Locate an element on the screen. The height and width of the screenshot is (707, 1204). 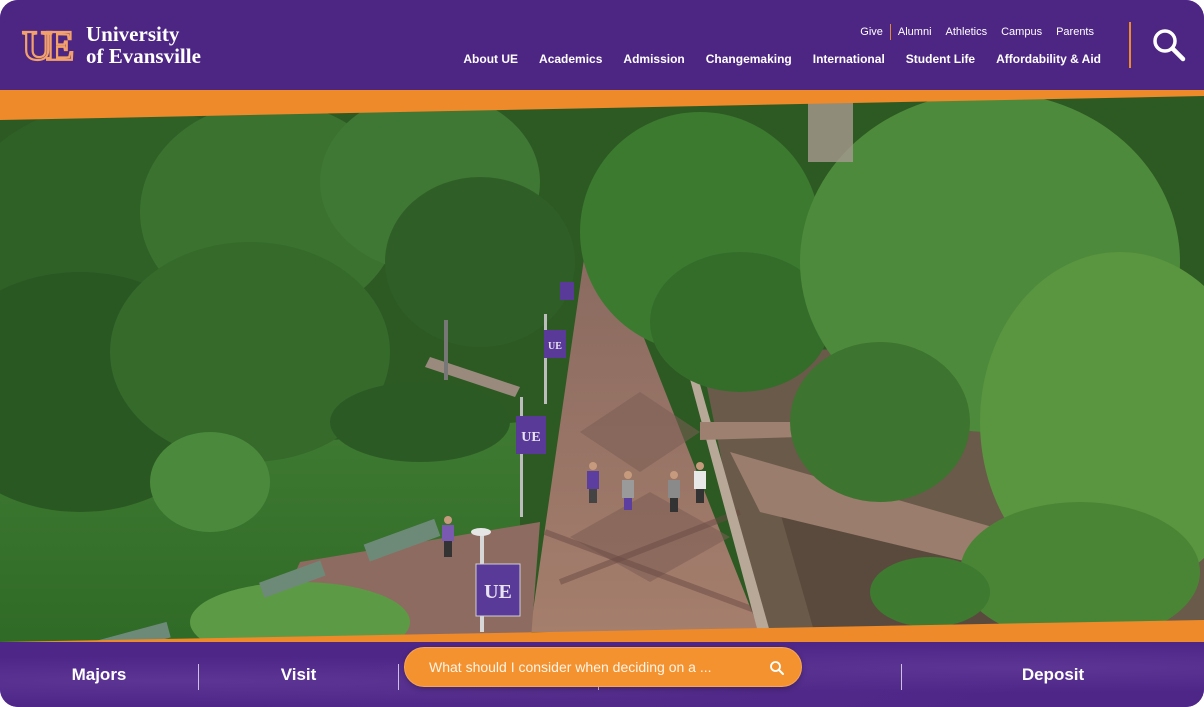
quick-link-divider is located at coordinates (398, 677).